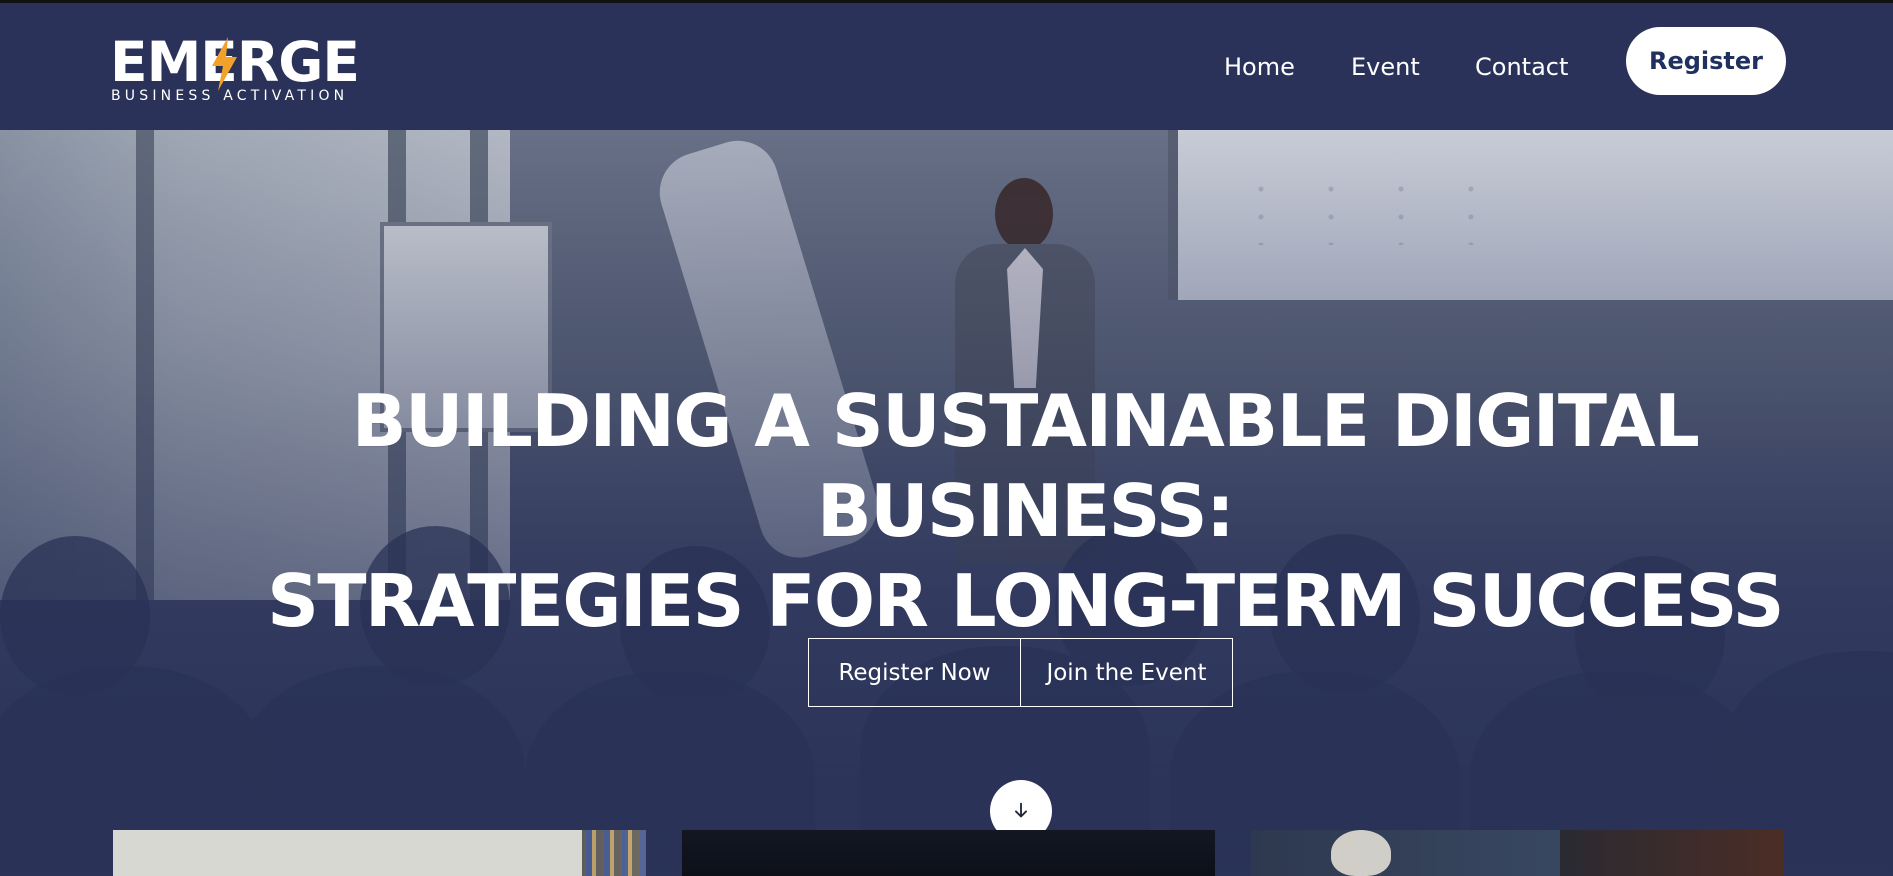 The height and width of the screenshot is (876, 1893). I want to click on nav-event-link: Event, so click(1385, 67).